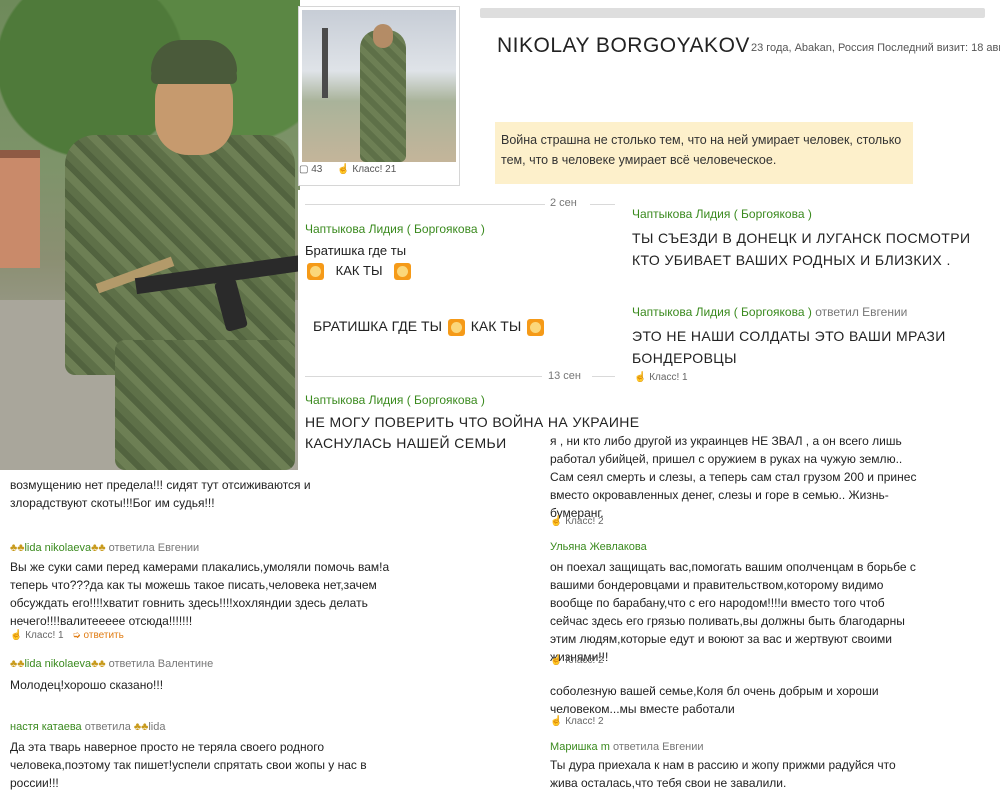 This screenshot has width=1000, height=810. What do you see at coordinates (97, 635) in the screenshot?
I see `reply-button: ➭ ответить` at bounding box center [97, 635].